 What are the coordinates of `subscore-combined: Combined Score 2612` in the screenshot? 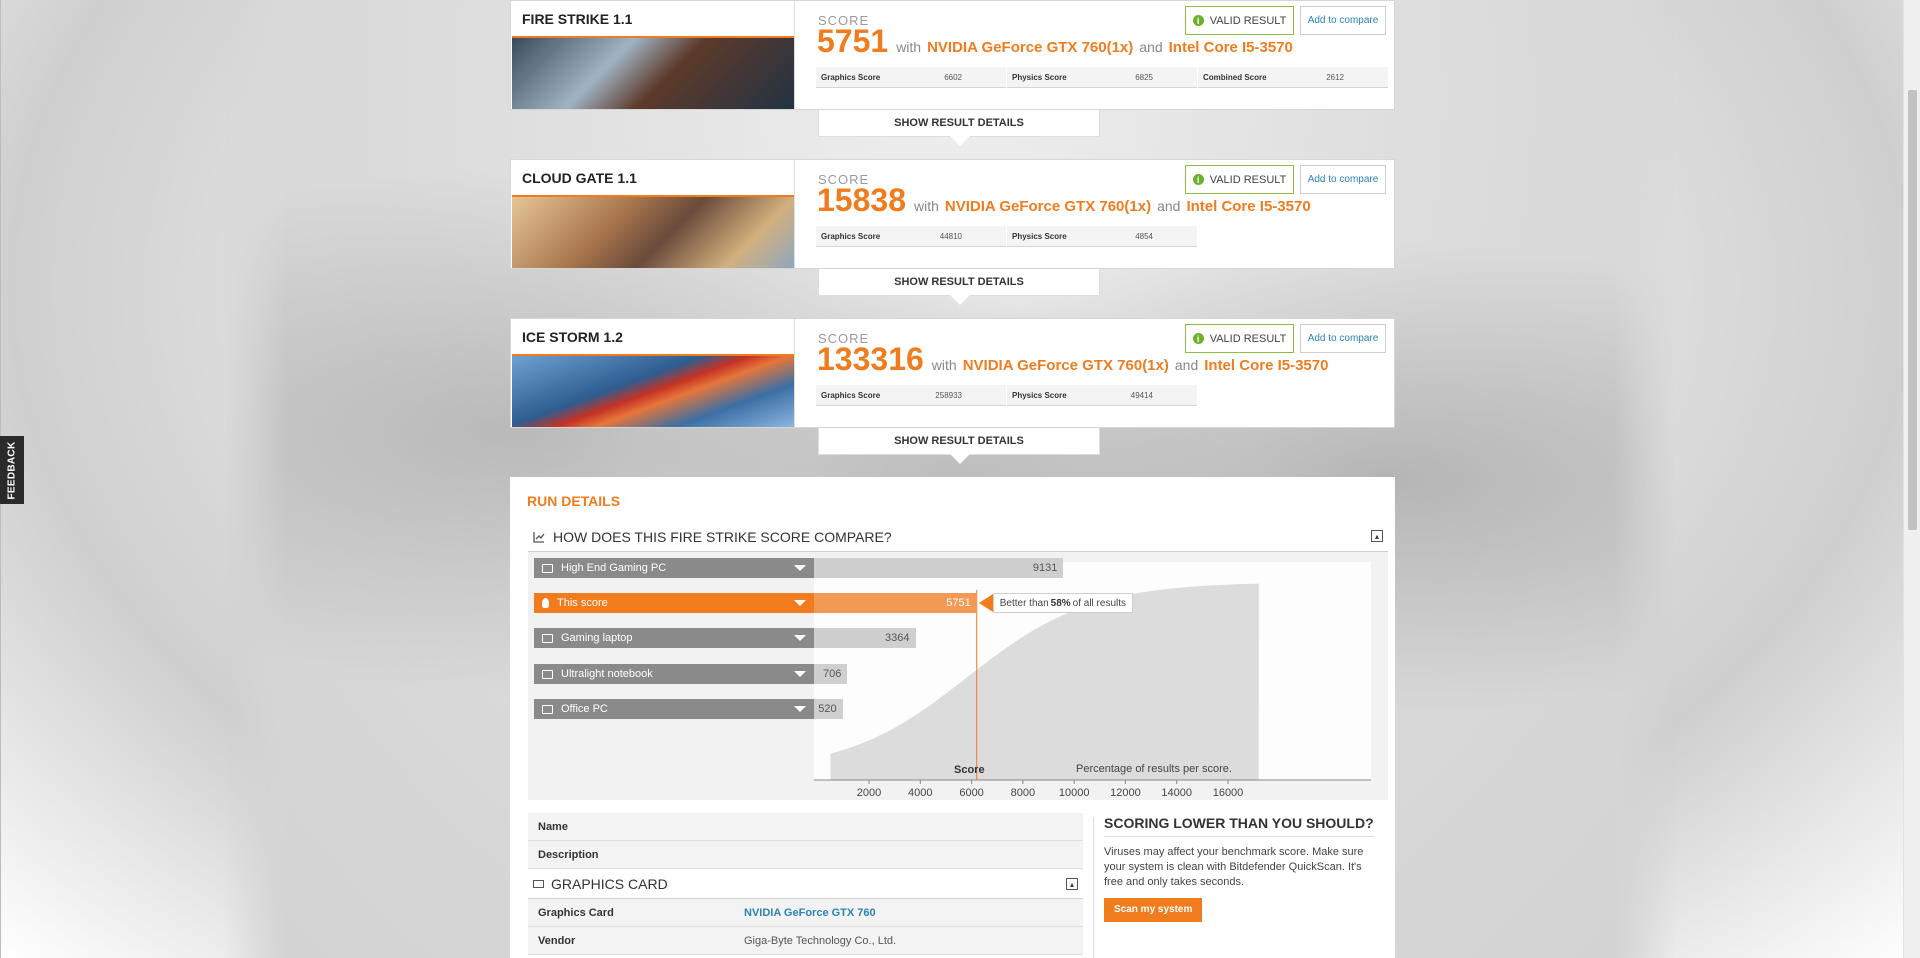 It's located at (1293, 77).